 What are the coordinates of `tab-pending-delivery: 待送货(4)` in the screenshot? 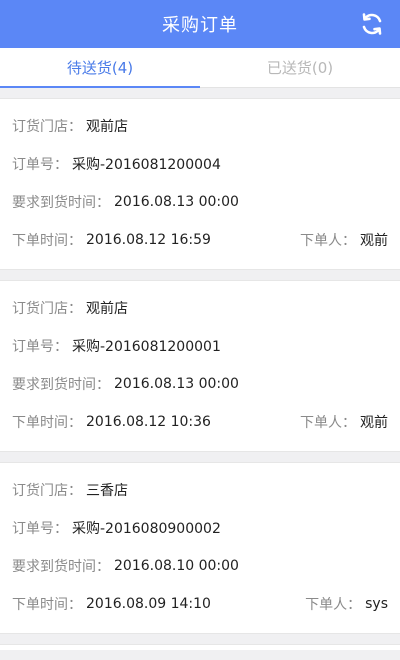 It's located at (100, 68).